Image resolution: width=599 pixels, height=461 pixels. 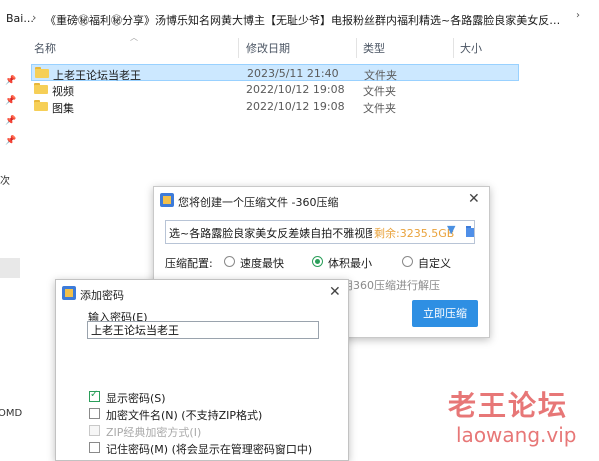 What do you see at coordinates (209, 449) in the screenshot?
I see `checkbox-label: 记住密码(M) (将会显示在管理密码窗口中)` at bounding box center [209, 449].